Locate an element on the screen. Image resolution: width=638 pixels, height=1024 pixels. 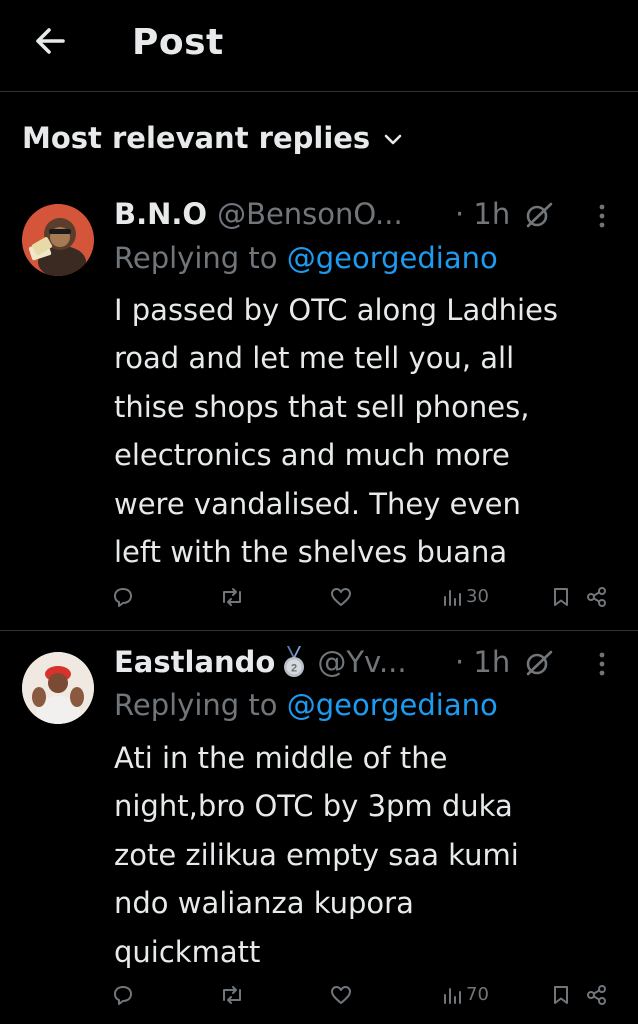
views-count: 30 is located at coordinates (477, 596).